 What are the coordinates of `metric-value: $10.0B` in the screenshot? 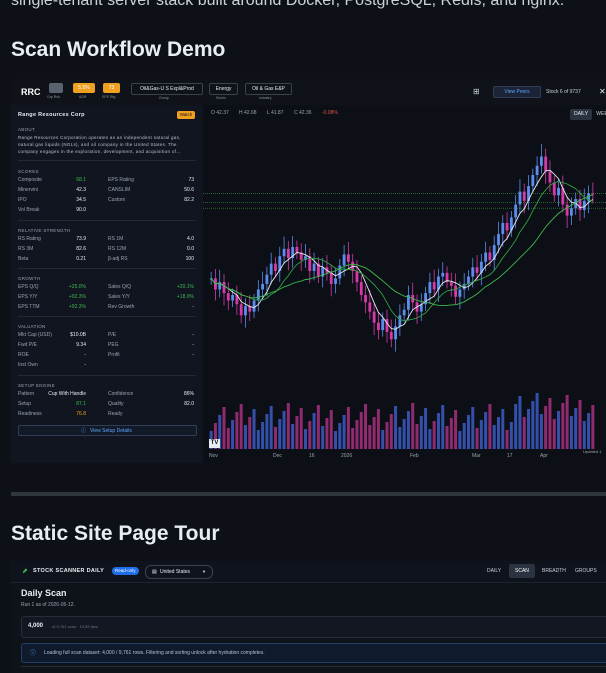 It's located at (78, 335).